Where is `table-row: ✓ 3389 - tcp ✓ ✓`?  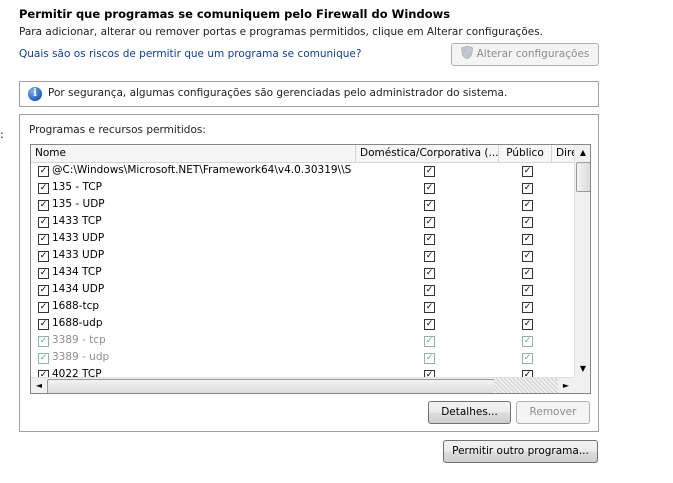 table-row: ✓ 3389 - tcp ✓ ✓ is located at coordinates (302, 341).